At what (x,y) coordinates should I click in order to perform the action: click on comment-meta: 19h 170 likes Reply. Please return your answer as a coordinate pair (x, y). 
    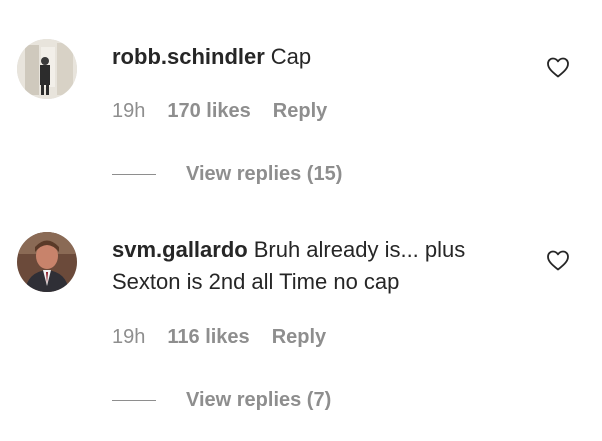
    Looking at the image, I should click on (219, 111).